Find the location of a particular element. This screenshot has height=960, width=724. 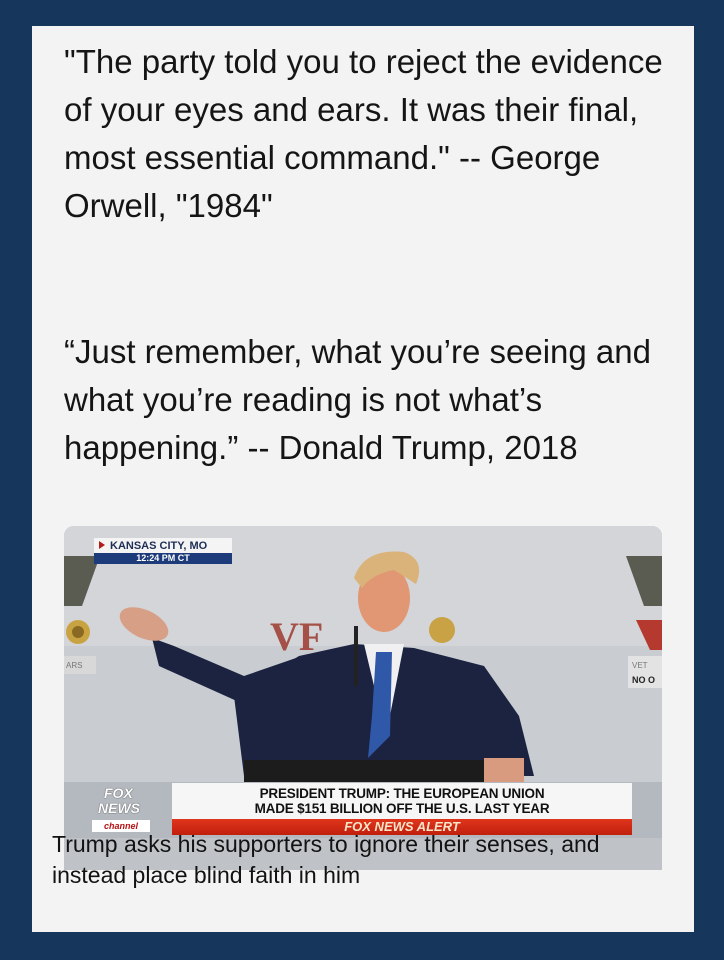

backdrop-text-left: ARS is located at coordinates (74, 665).